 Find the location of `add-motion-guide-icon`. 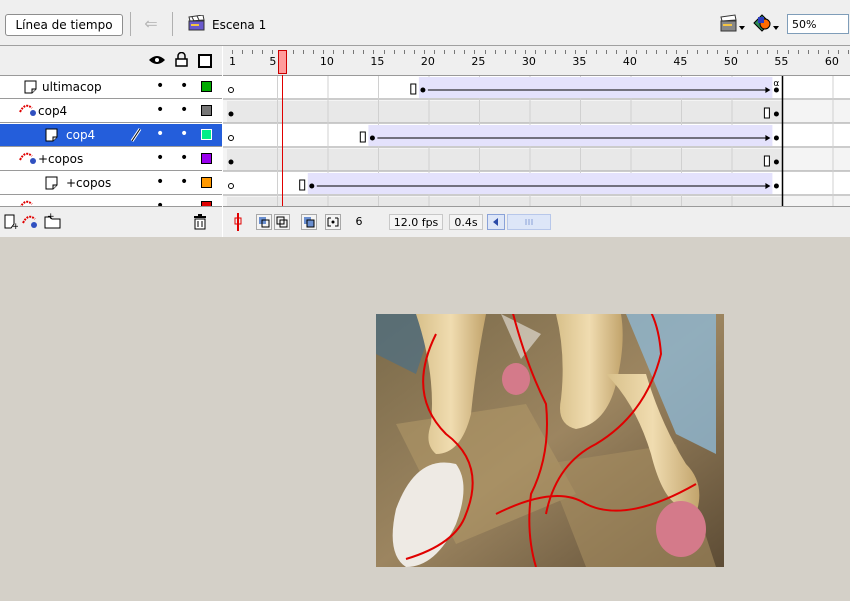

add-motion-guide-icon is located at coordinates (31, 222).